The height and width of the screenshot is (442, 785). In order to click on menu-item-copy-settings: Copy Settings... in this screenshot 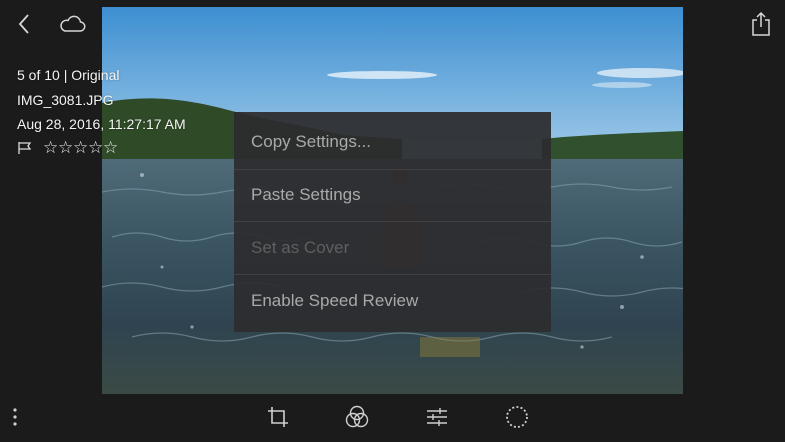, I will do `click(392, 142)`.